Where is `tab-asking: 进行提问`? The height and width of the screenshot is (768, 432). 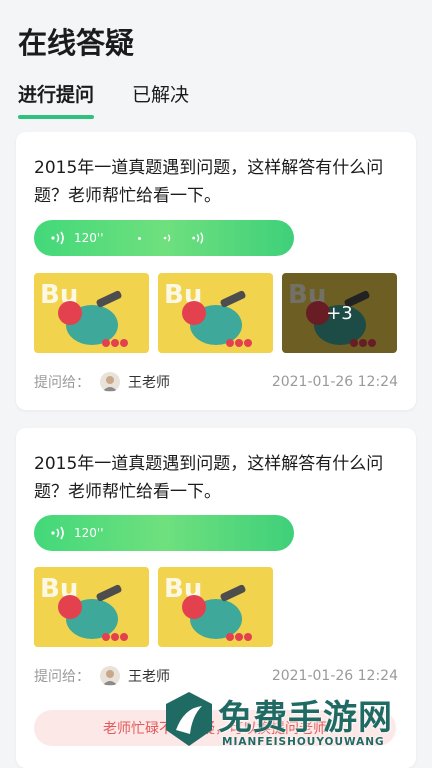
tab-asking: 进行提问 is located at coordinates (56, 99).